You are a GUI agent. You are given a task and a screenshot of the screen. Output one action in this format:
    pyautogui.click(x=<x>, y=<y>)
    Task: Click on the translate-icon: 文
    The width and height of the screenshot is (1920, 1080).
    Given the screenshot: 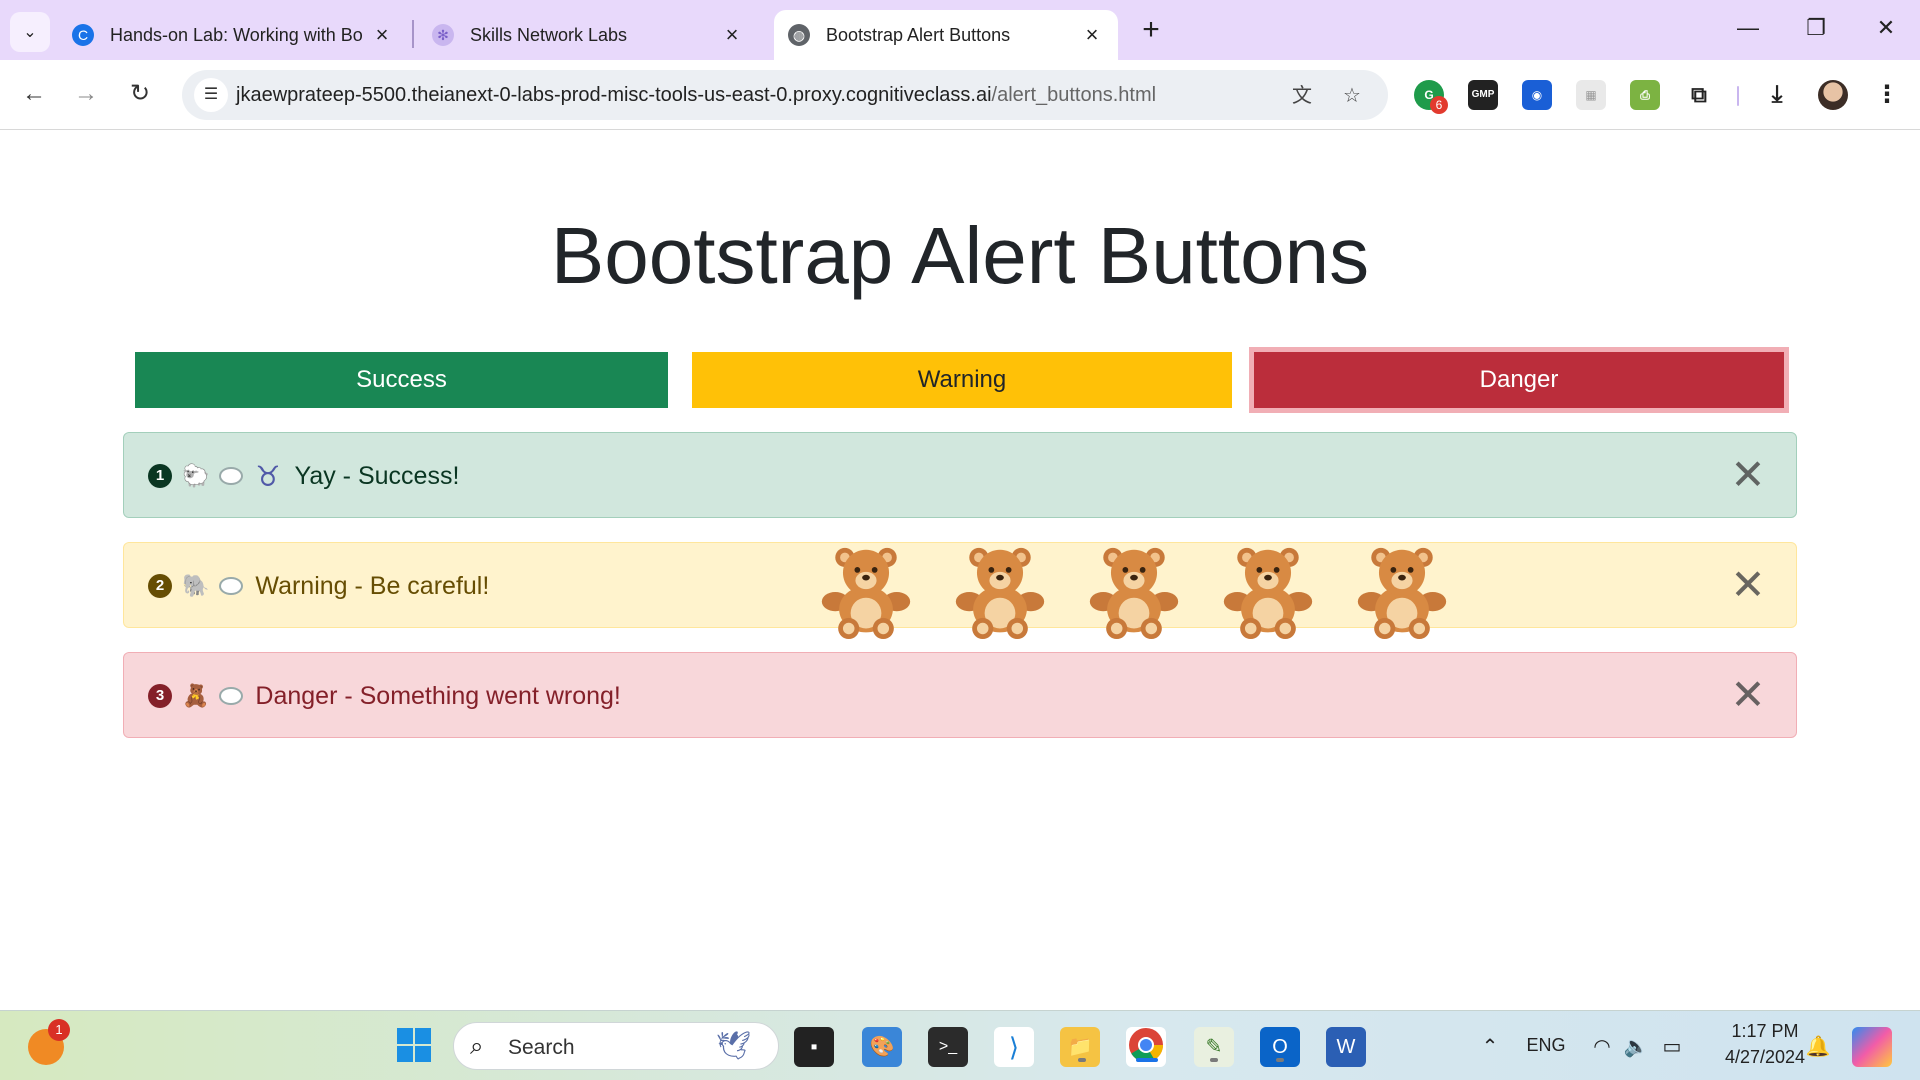 What is the action you would take?
    pyautogui.click(x=1302, y=96)
    